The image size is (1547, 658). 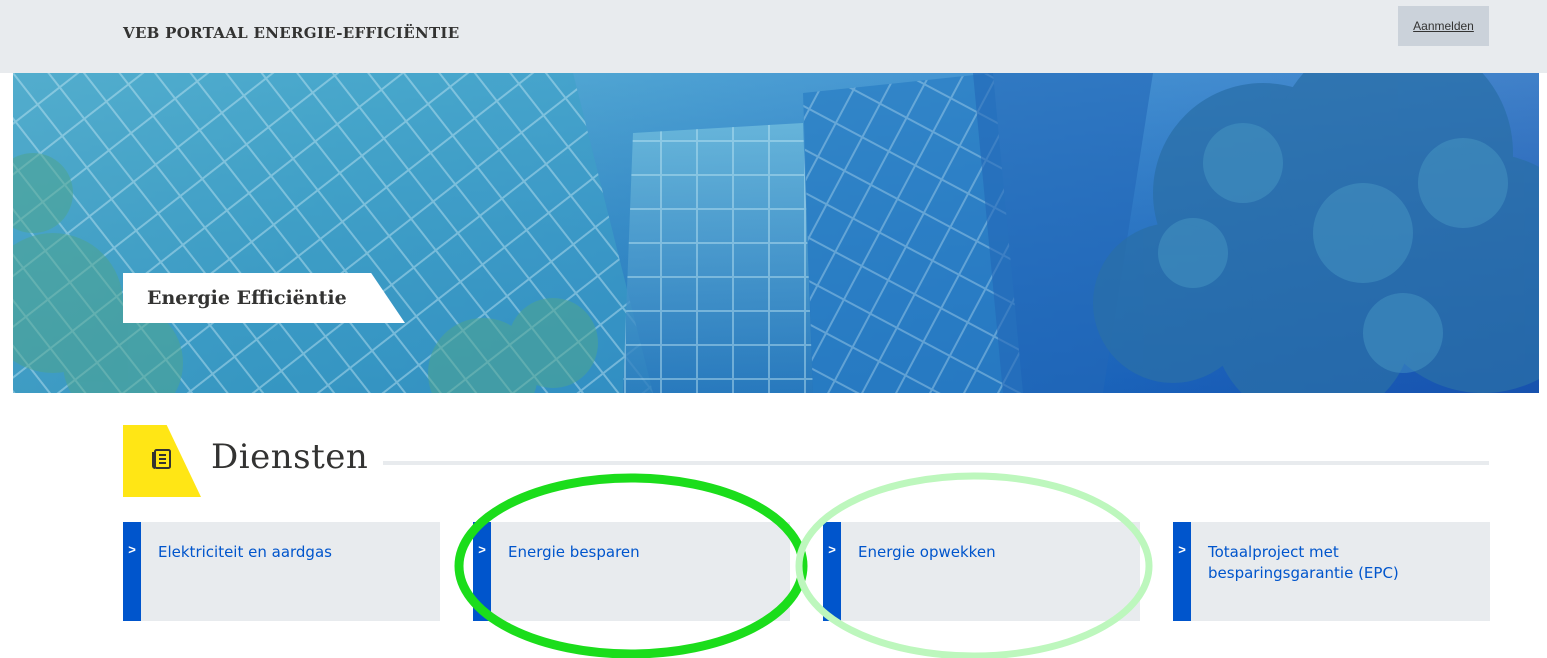 I want to click on section-header: Diensten, so click(x=806, y=461).